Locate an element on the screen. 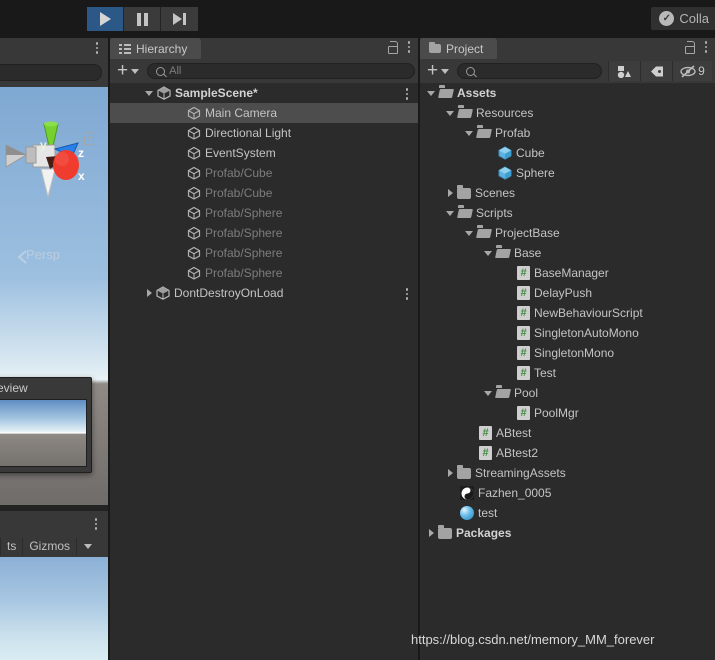 The width and height of the screenshot is (715, 660). project-menu-icon is located at coordinates (706, 47).